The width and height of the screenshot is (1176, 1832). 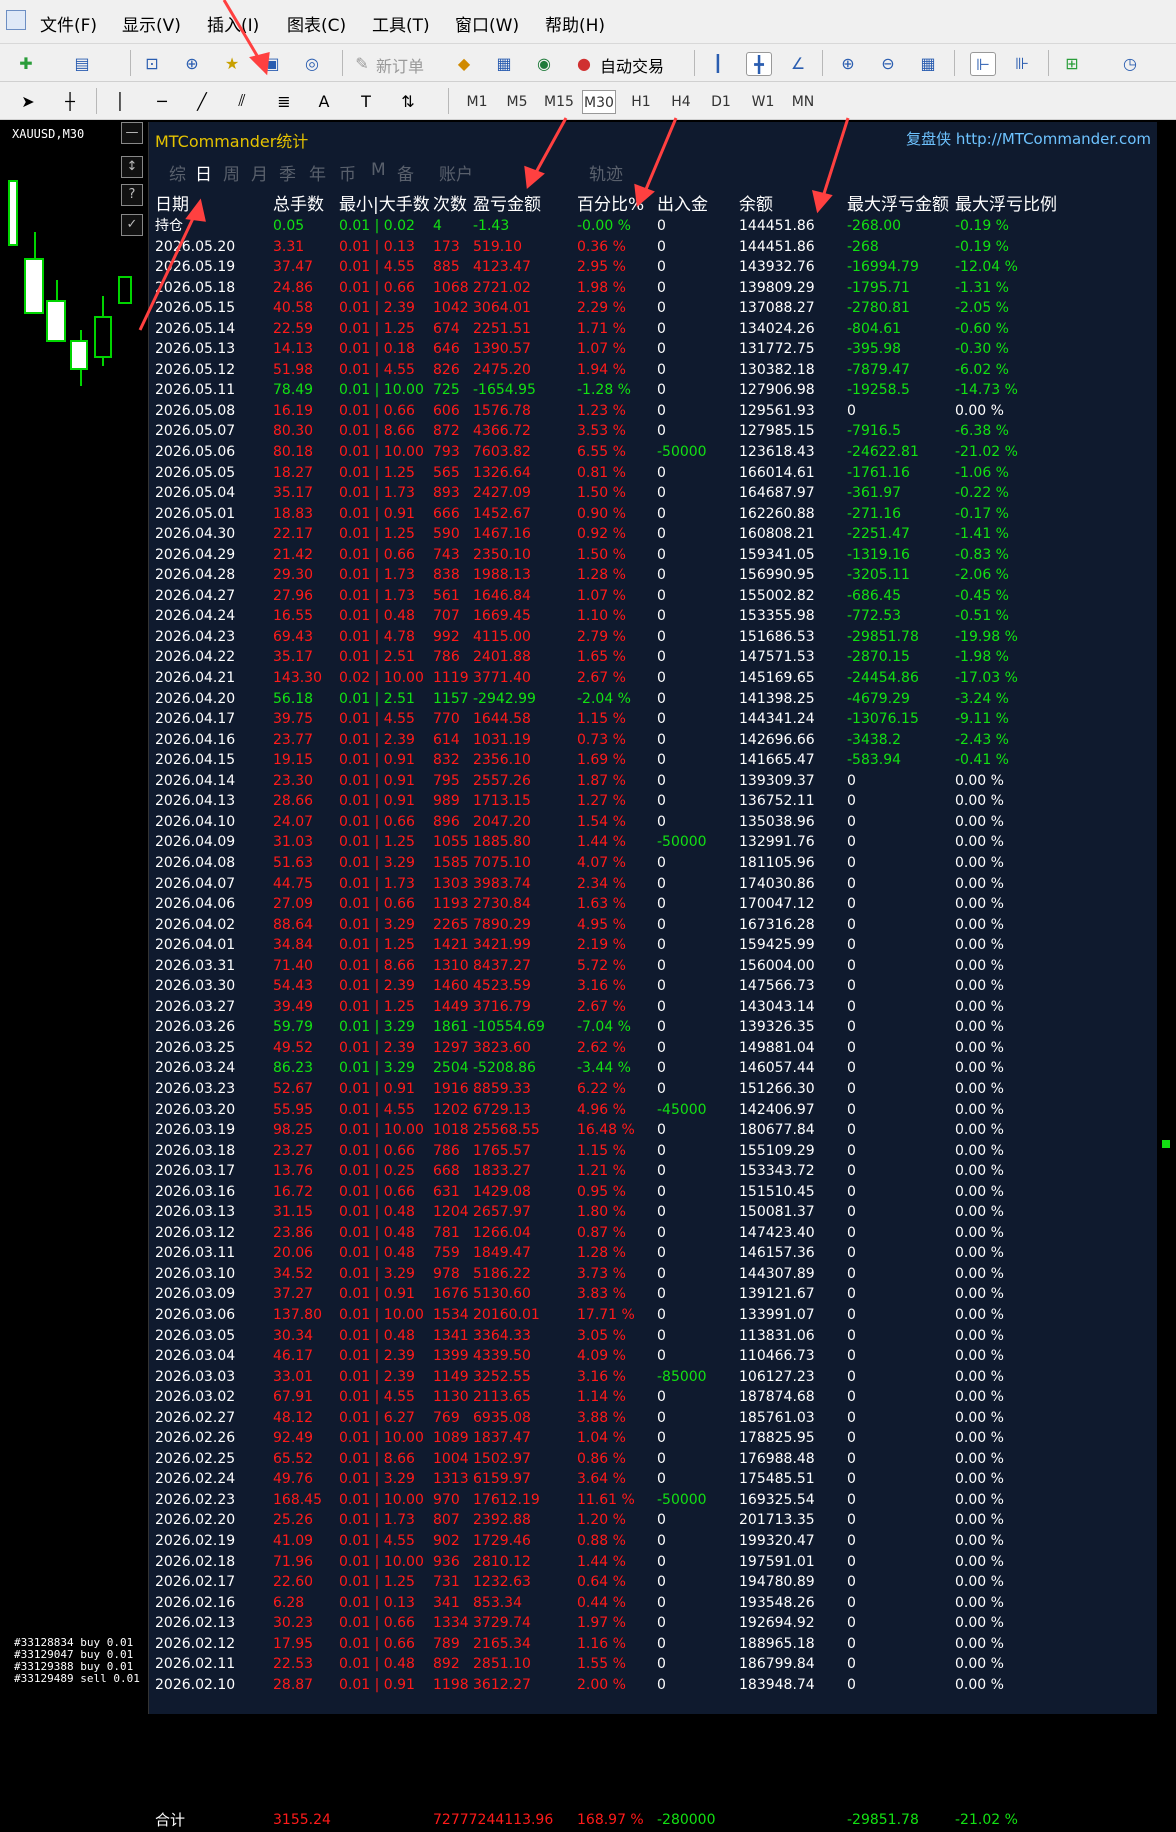 I want to click on header-deposit-withdraw: 出入金, so click(x=682, y=202).